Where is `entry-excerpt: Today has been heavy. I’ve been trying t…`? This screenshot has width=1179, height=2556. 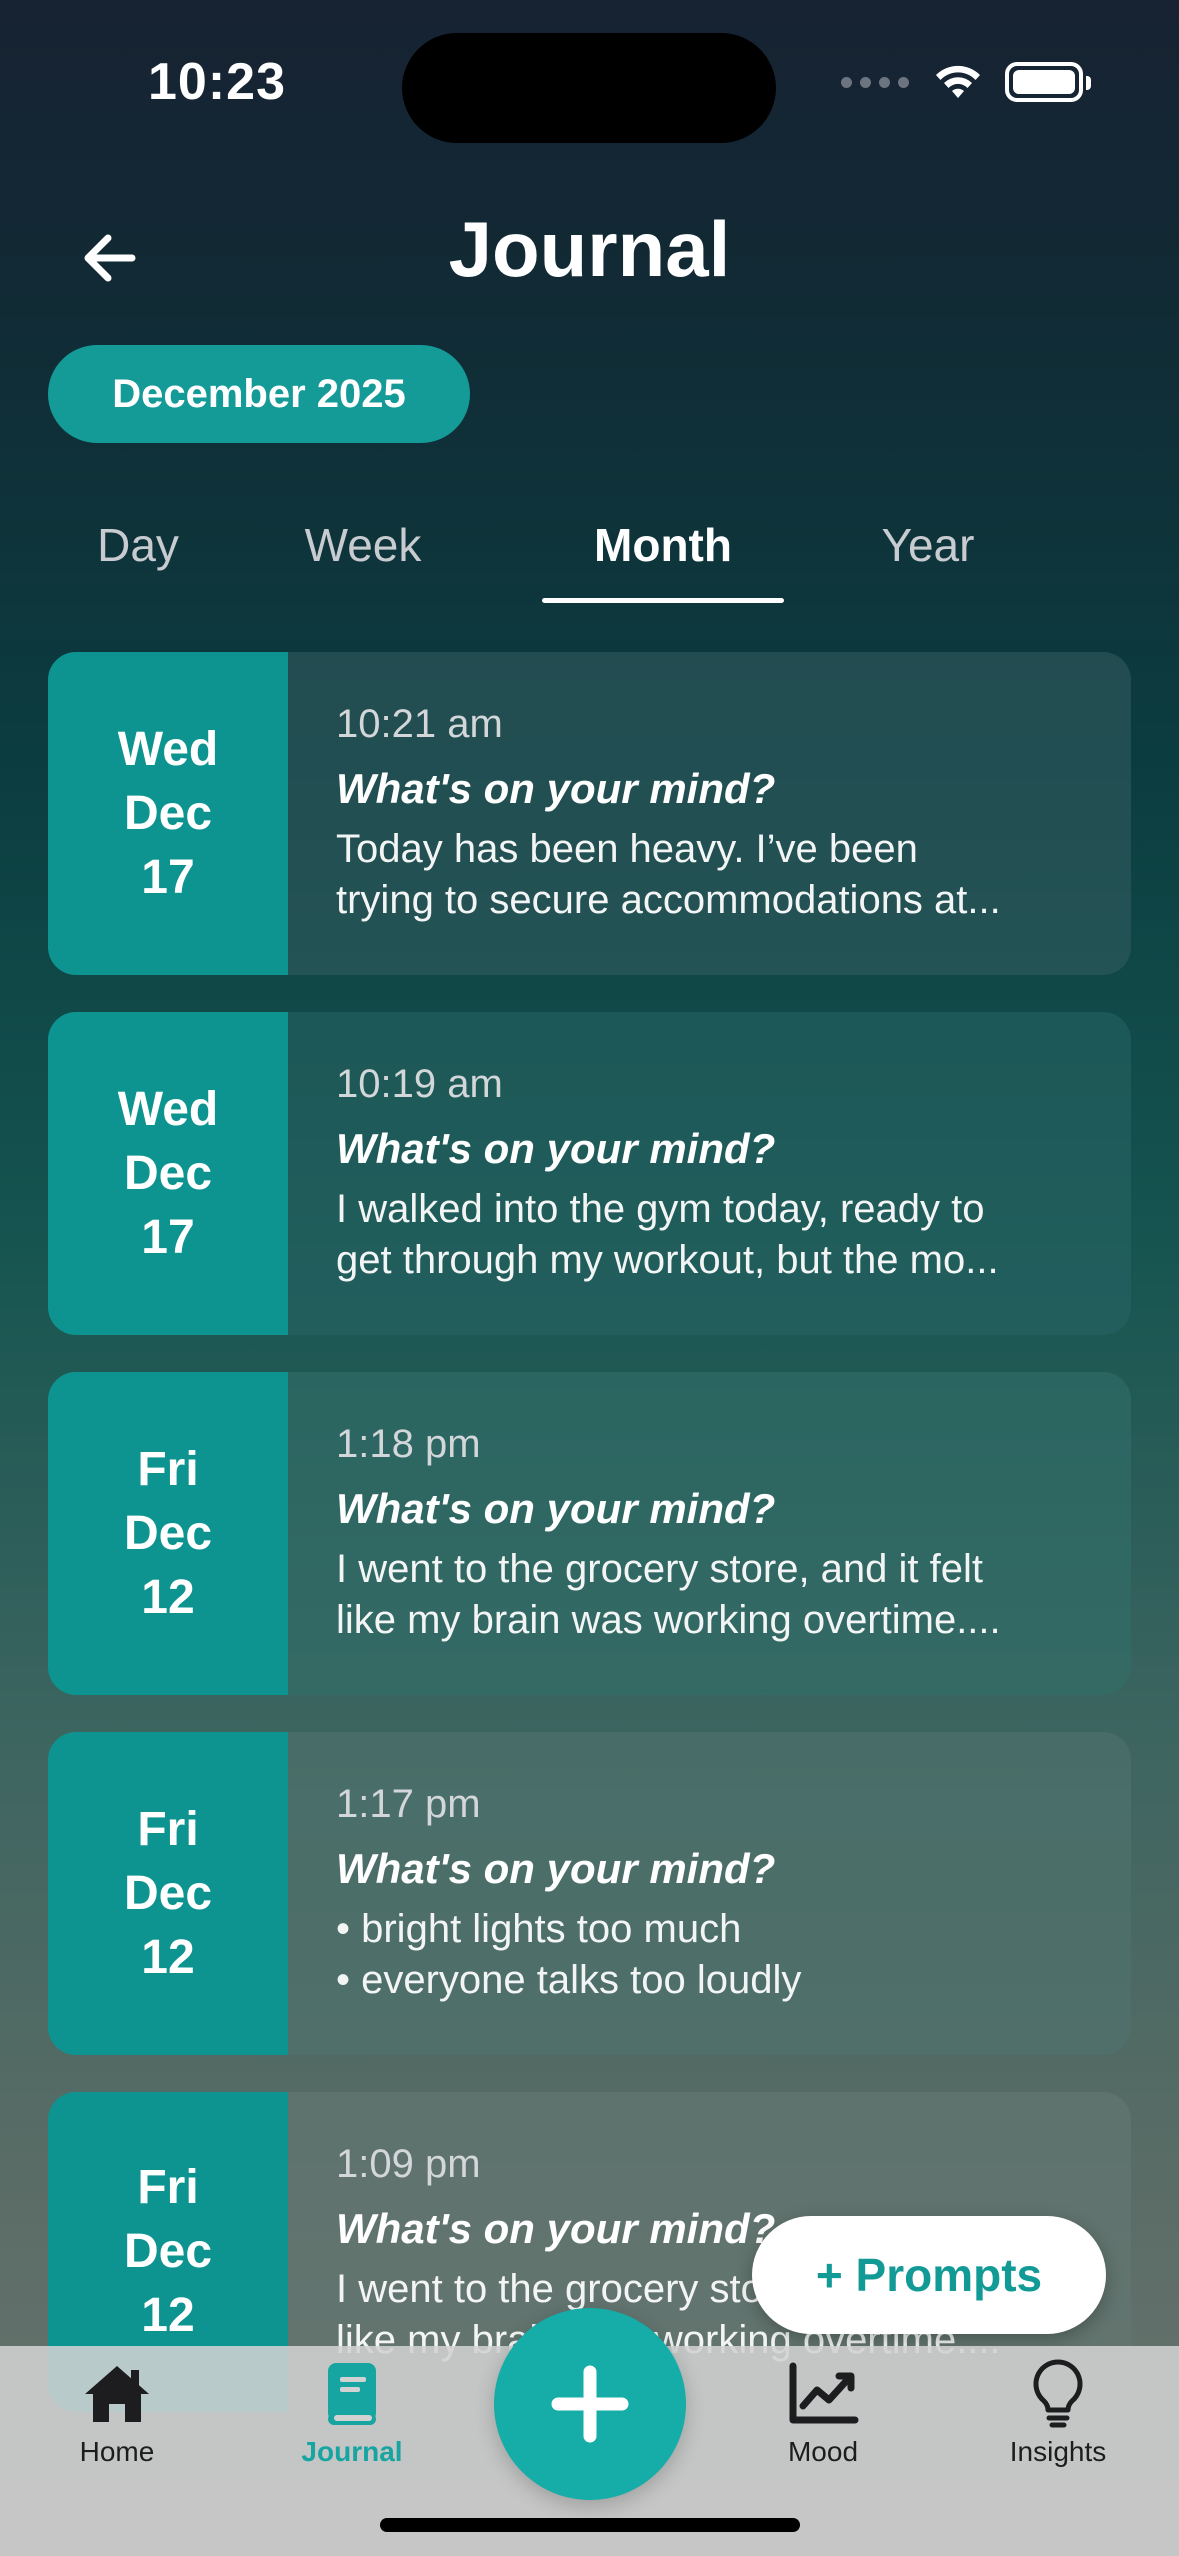 entry-excerpt: Today has been heavy. I’ve been trying t… is located at coordinates (668, 874).